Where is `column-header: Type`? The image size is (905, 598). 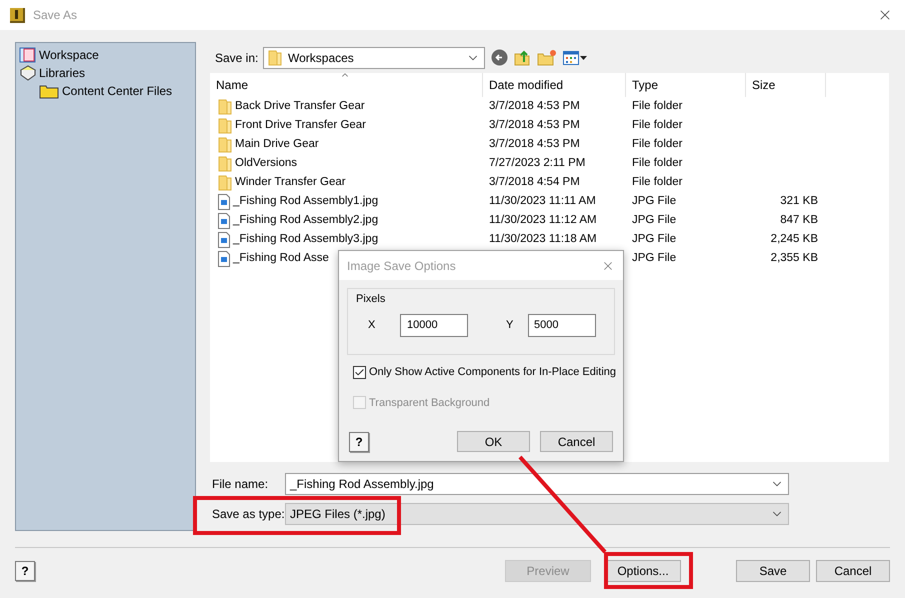
column-header: Type is located at coordinates (686, 85).